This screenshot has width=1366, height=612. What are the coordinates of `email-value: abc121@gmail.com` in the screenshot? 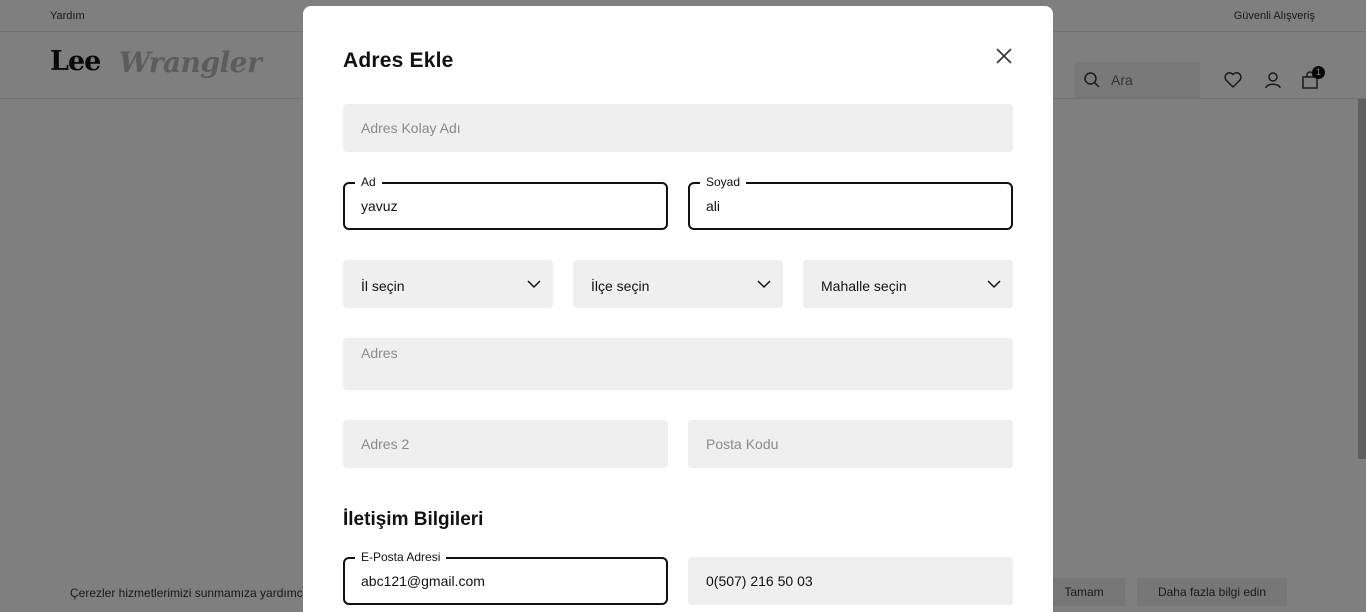 It's located at (423, 581).